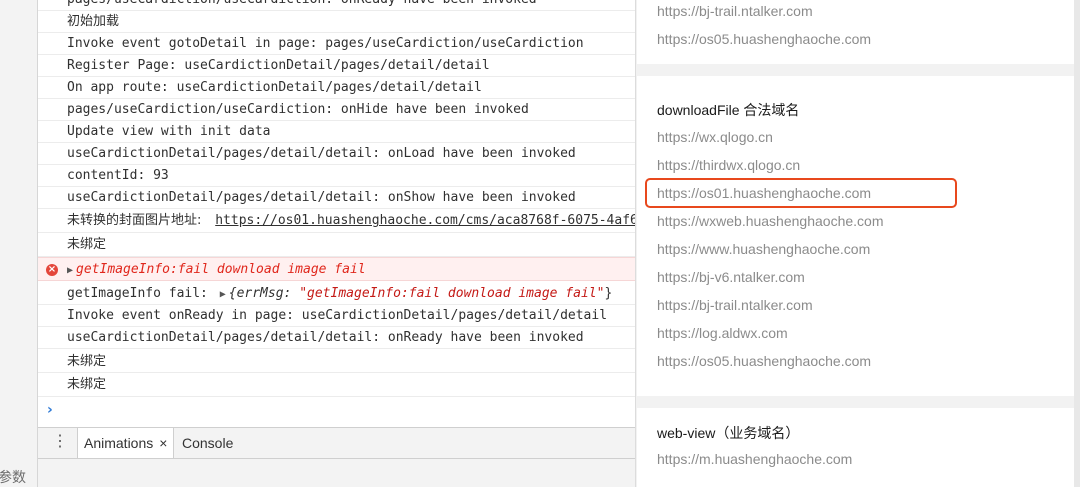  Describe the element at coordinates (232, 293) in the screenshot. I see `object-brace: {` at that location.